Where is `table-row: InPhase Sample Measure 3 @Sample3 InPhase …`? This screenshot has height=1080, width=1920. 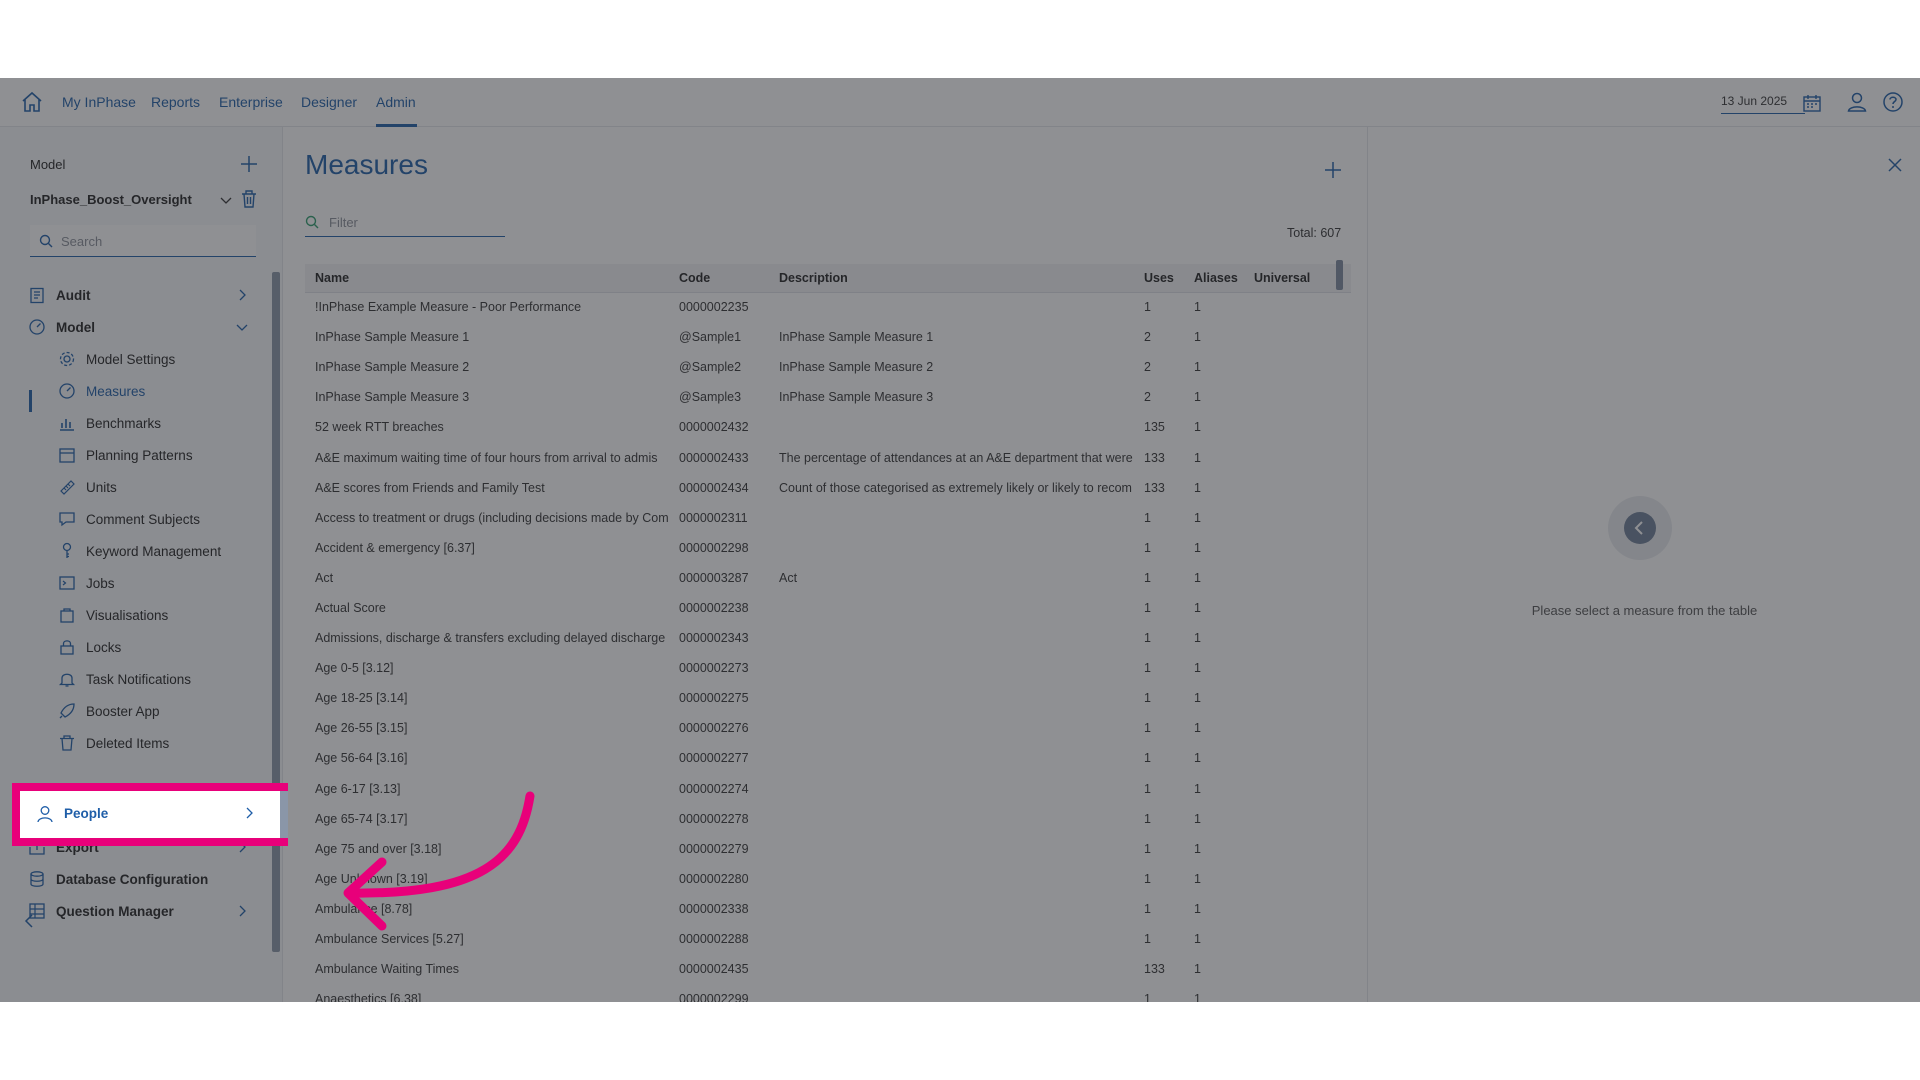 table-row: InPhase Sample Measure 3 @Sample3 InPhase … is located at coordinates (828, 397).